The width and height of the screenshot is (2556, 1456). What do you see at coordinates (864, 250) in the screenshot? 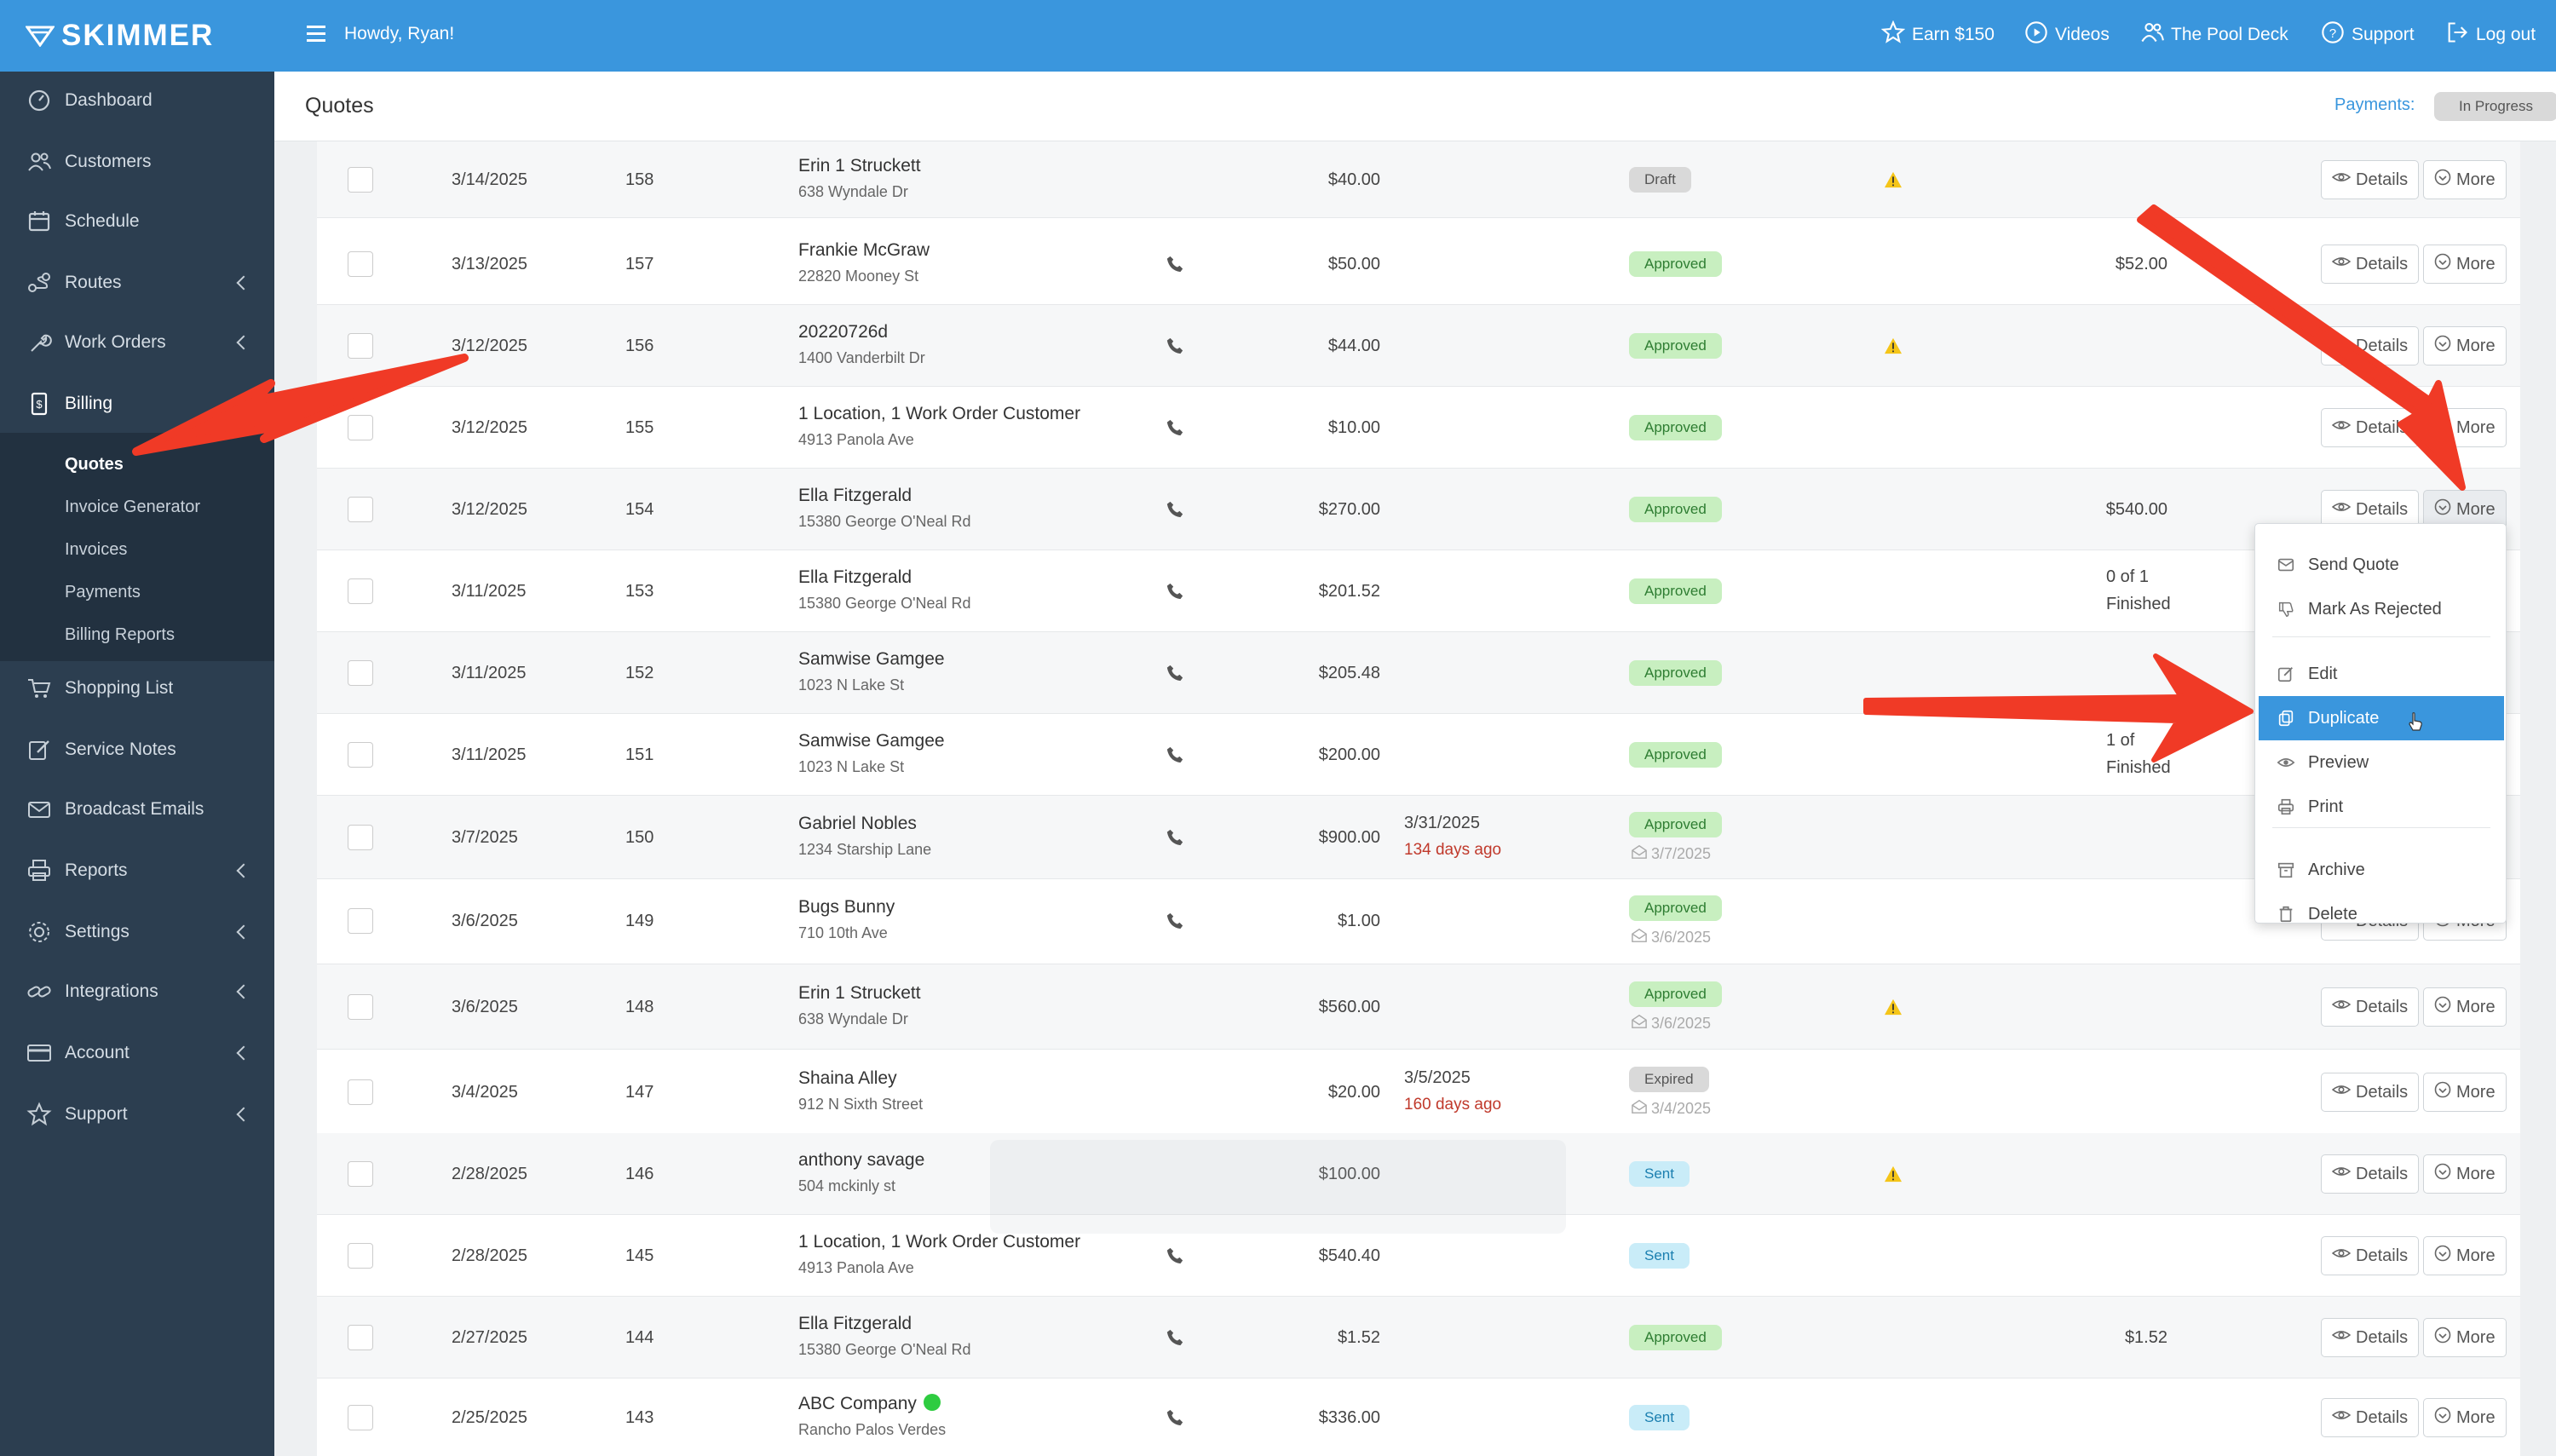
I see `customer-name: Frankie McGraw` at bounding box center [864, 250].